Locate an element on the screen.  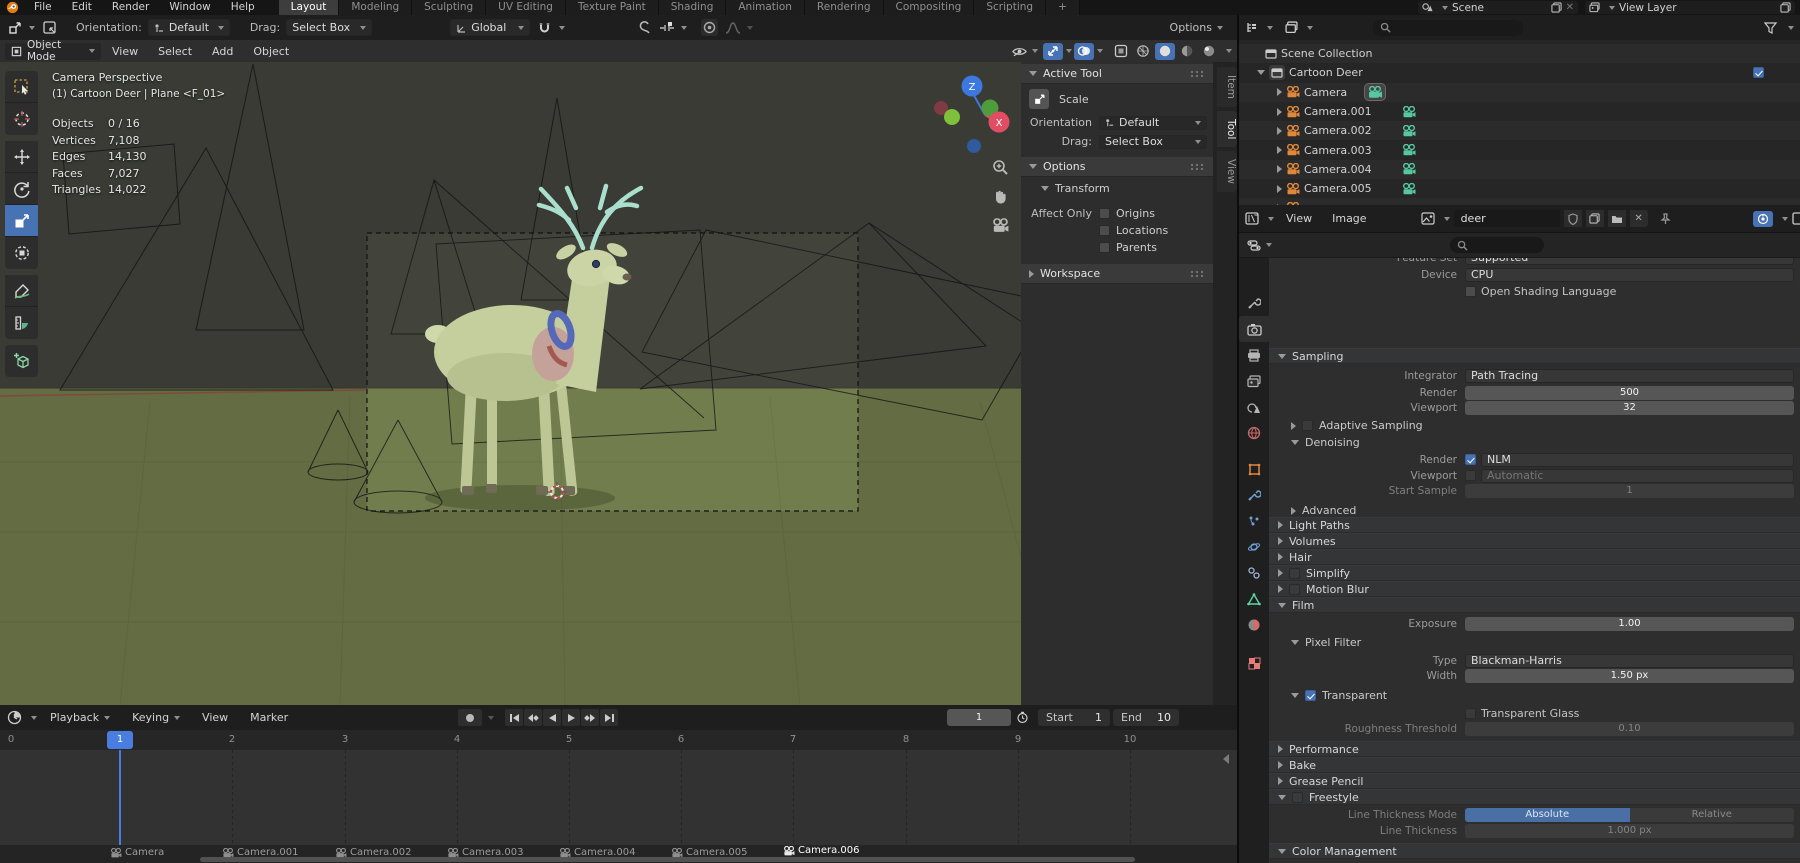
tool-rotate is located at coordinates (21, 189).